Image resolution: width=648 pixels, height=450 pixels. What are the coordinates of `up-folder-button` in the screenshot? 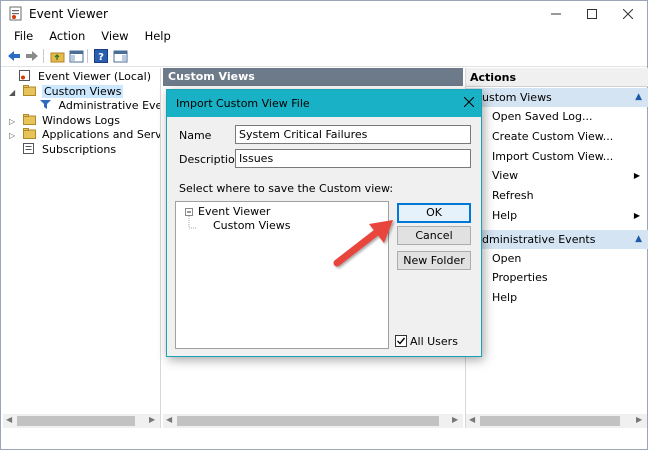 It's located at (57, 56).